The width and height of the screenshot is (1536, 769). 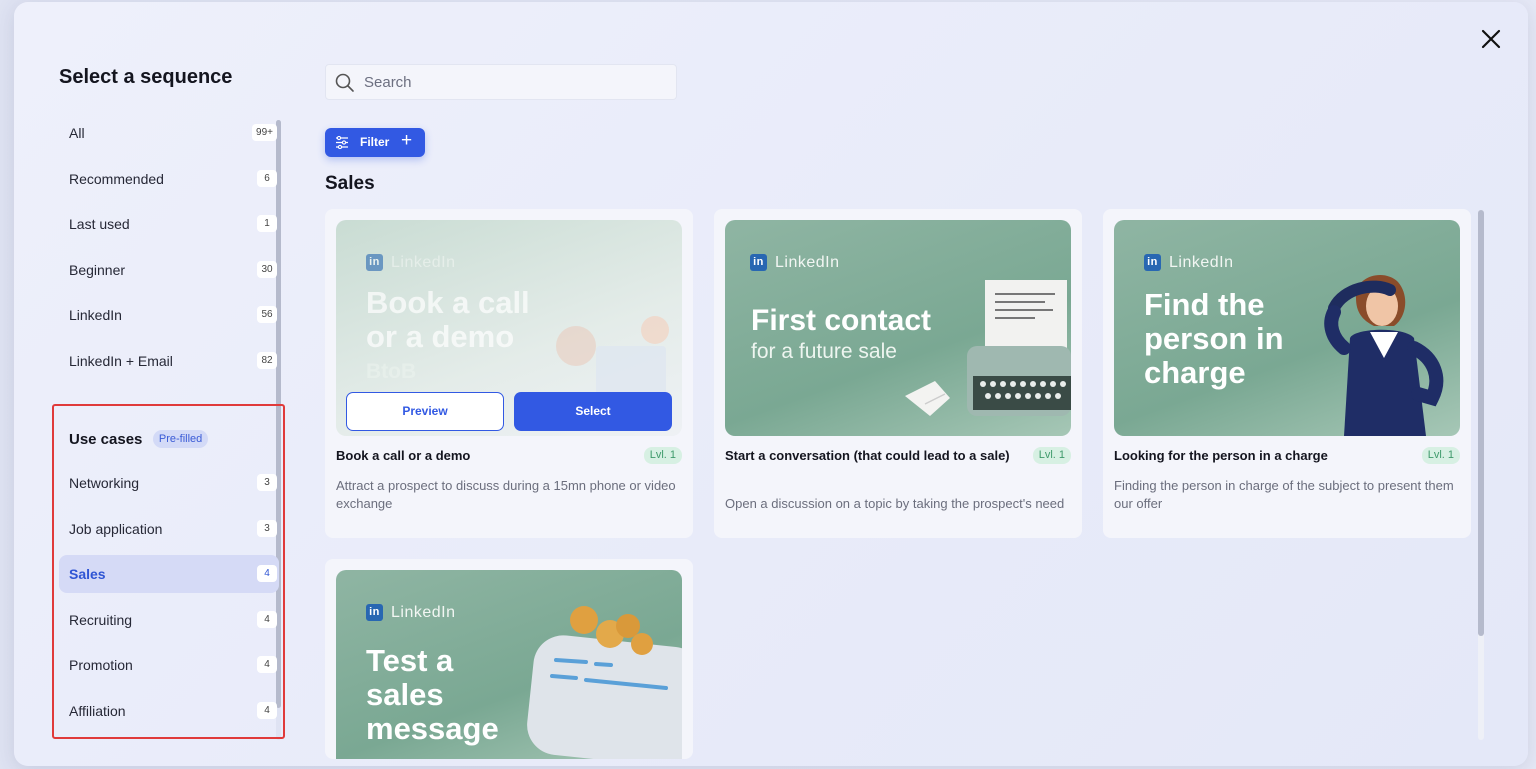 What do you see at coordinates (407, 140) in the screenshot?
I see `plus-icon: +` at bounding box center [407, 140].